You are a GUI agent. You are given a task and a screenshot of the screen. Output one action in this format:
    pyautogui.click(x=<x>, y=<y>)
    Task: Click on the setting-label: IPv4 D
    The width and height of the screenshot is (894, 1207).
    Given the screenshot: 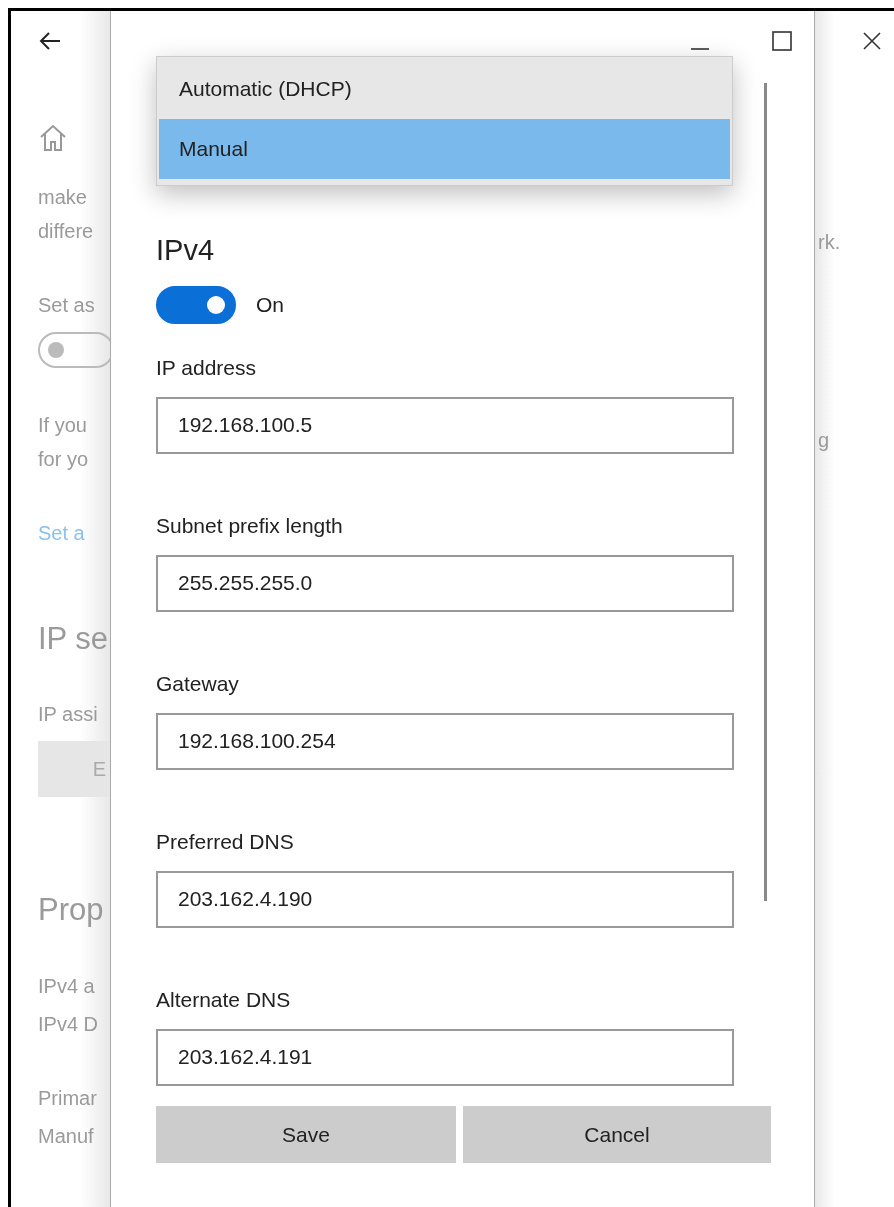 What is the action you would take?
    pyautogui.click(x=68, y=1024)
    